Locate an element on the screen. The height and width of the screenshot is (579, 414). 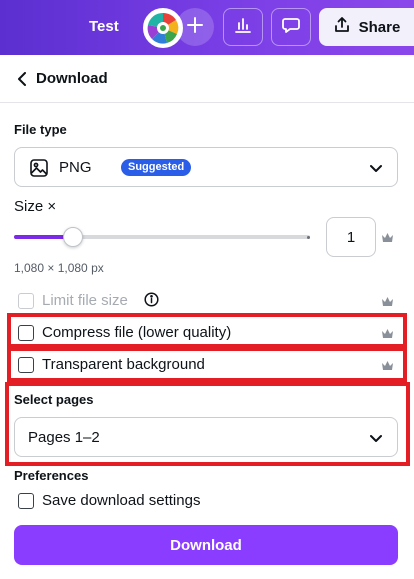
file-type-label: File type is located at coordinates (40, 129).